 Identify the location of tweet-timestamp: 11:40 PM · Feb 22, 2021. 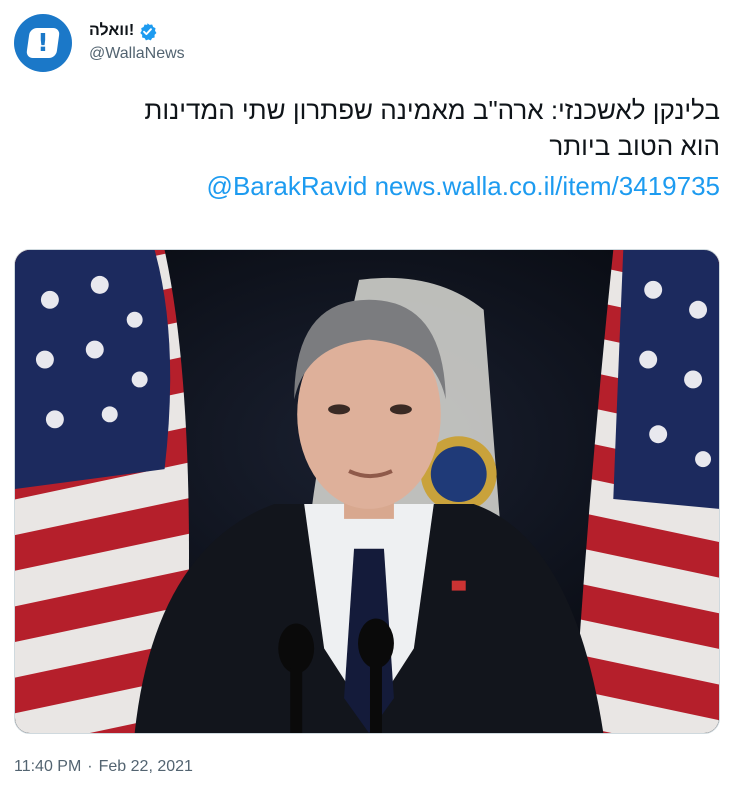
(103, 767).